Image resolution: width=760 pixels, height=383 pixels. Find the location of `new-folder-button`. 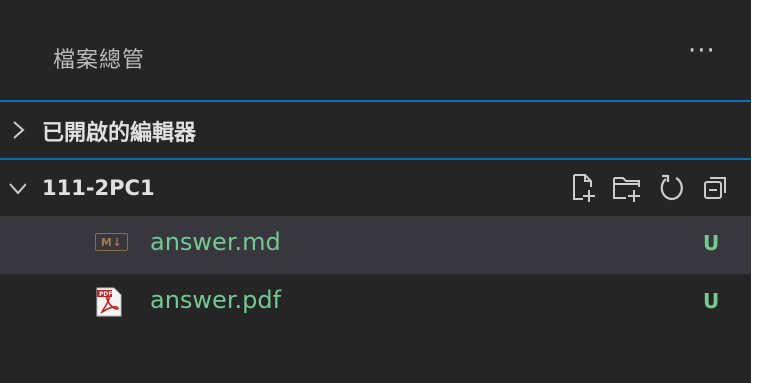

new-folder-button is located at coordinates (628, 188).